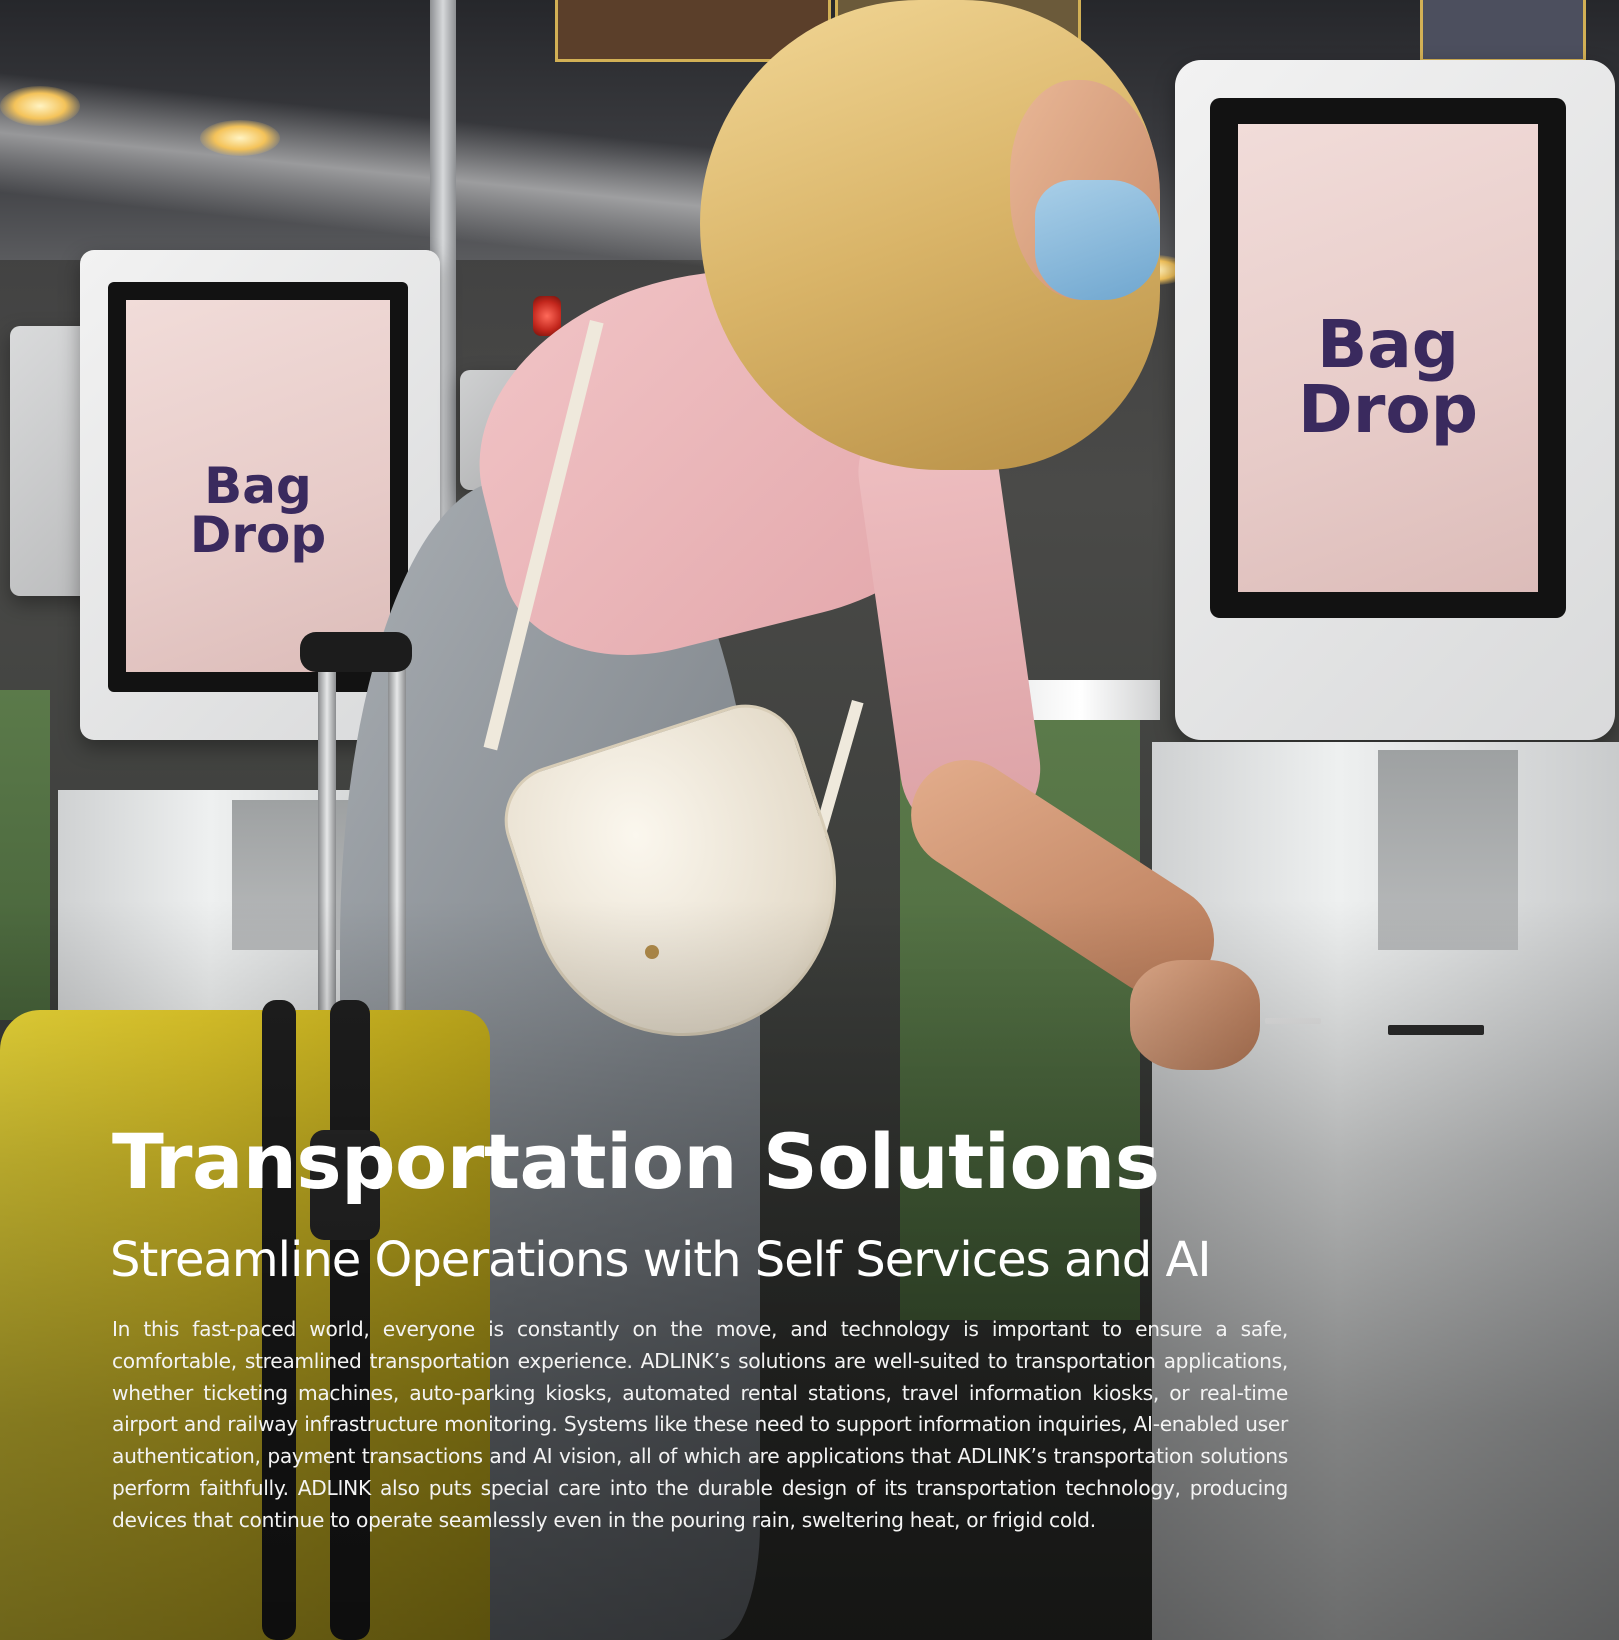  I want to click on left-kiosk-screen: Bag Drop, so click(258, 486).